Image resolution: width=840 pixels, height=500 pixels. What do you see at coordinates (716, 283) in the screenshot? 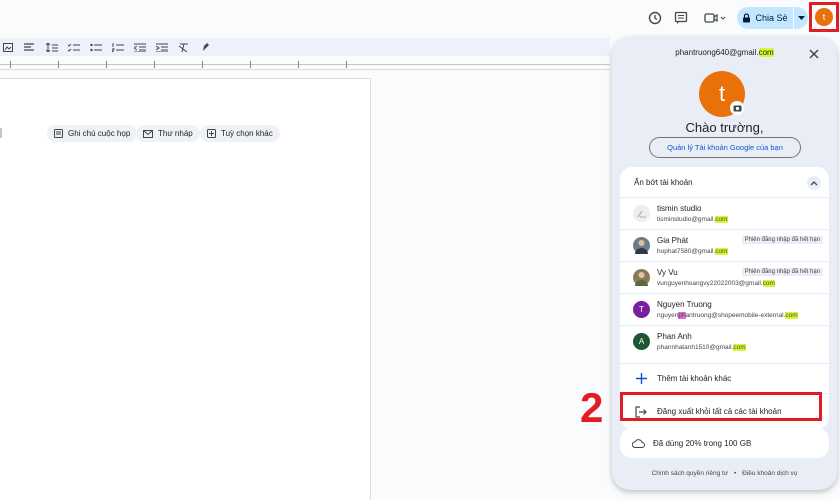
I see `account-email: vunguyenhoangvy22022003@gmail.com` at bounding box center [716, 283].